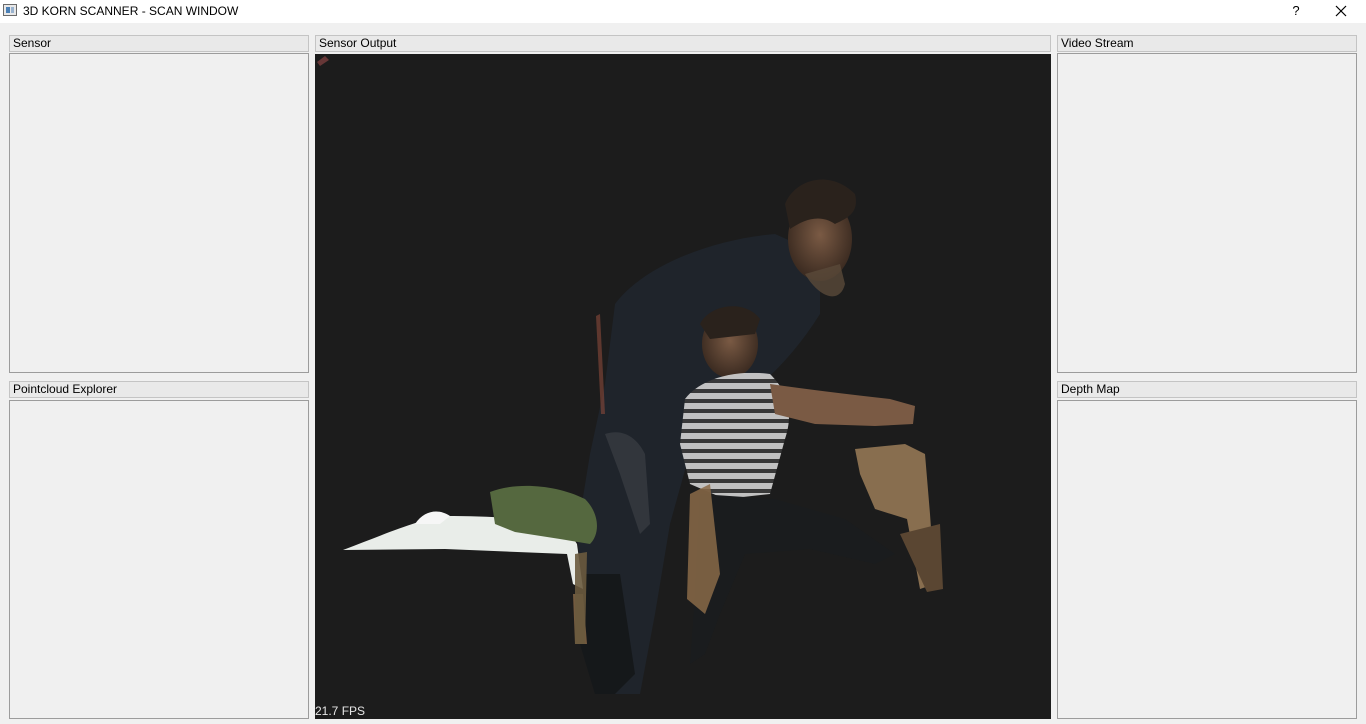 This screenshot has width=1366, height=724. What do you see at coordinates (340, 711) in the screenshot?
I see `fps-counter: 21.7 FPS` at bounding box center [340, 711].